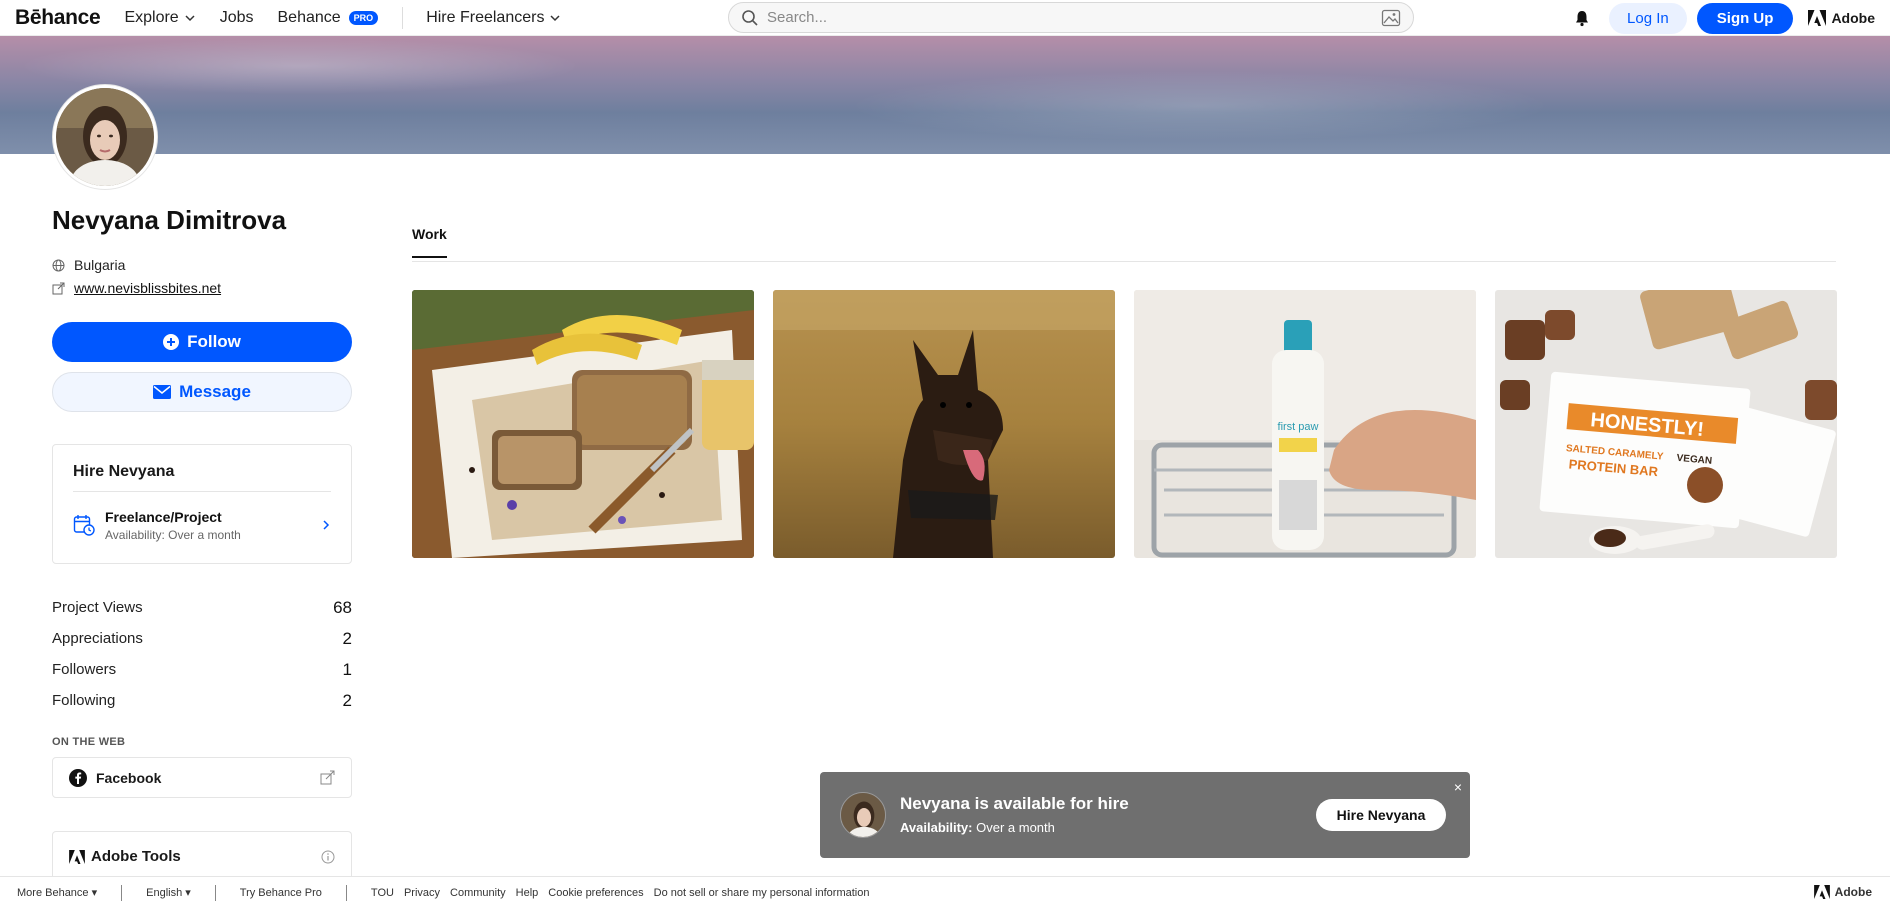 The width and height of the screenshot is (1890, 908). What do you see at coordinates (750, 17) in the screenshot?
I see `search-icon` at bounding box center [750, 17].